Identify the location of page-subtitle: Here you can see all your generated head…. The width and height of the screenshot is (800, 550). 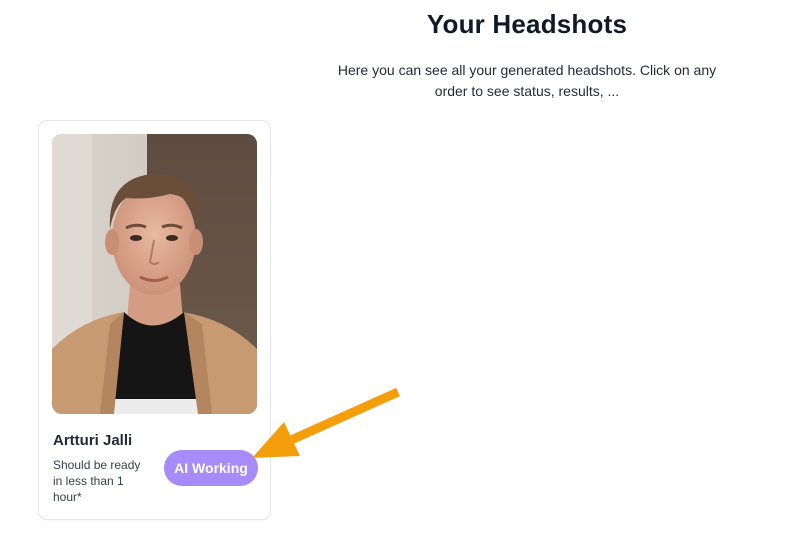
(527, 80).